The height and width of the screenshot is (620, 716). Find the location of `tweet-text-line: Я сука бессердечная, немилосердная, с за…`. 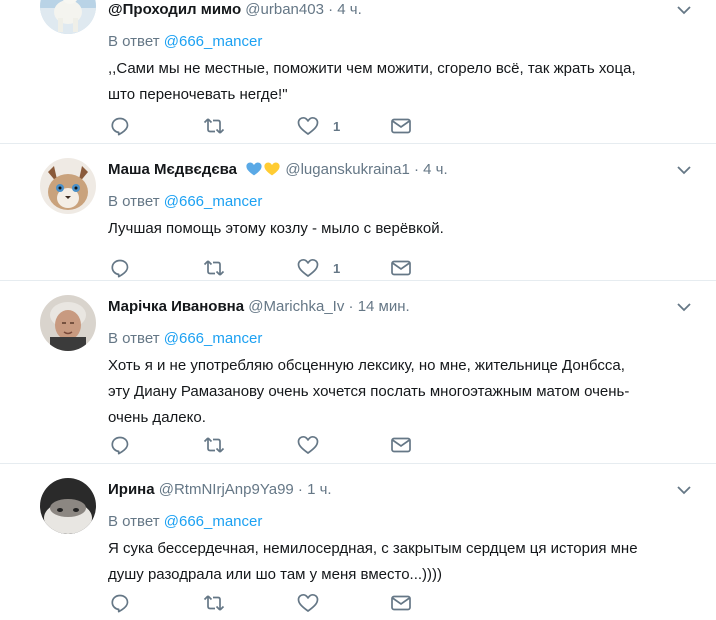

tweet-text-line: Я сука бессердечная, немилосердная, с за… is located at coordinates (373, 548).